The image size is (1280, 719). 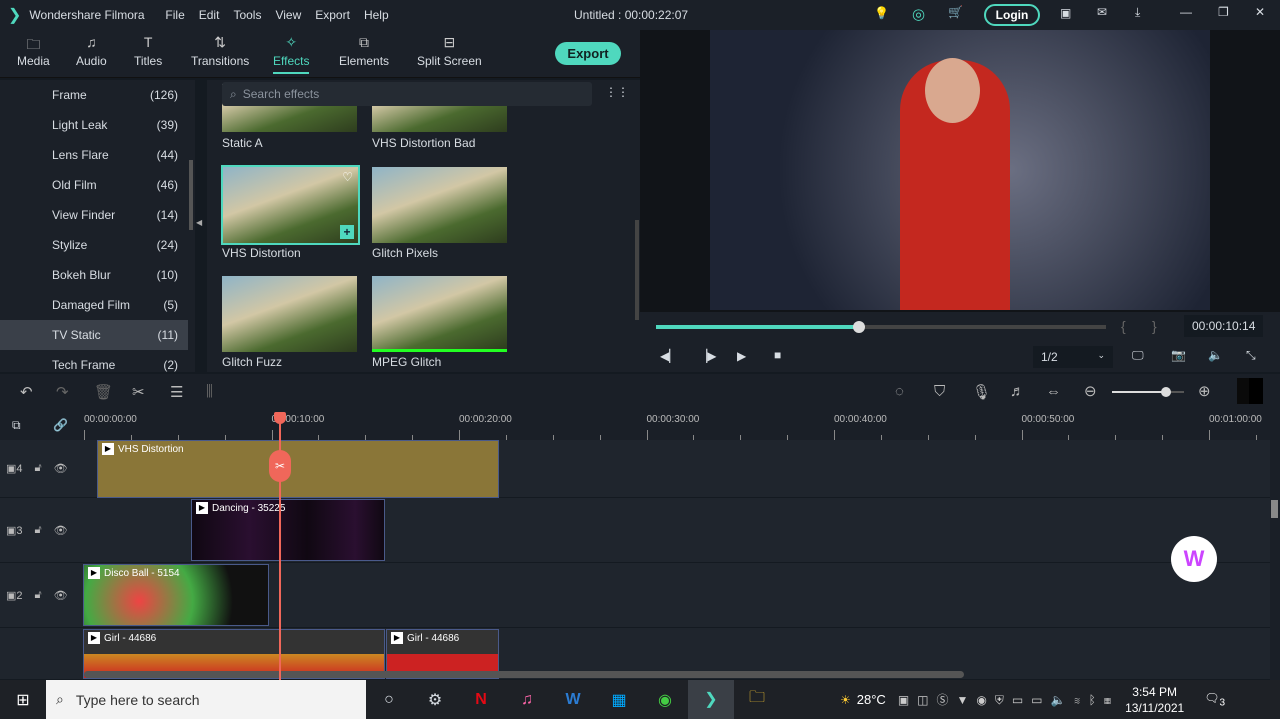 I want to click on notifications-icon: 🗨3, so click(x=1214, y=699).